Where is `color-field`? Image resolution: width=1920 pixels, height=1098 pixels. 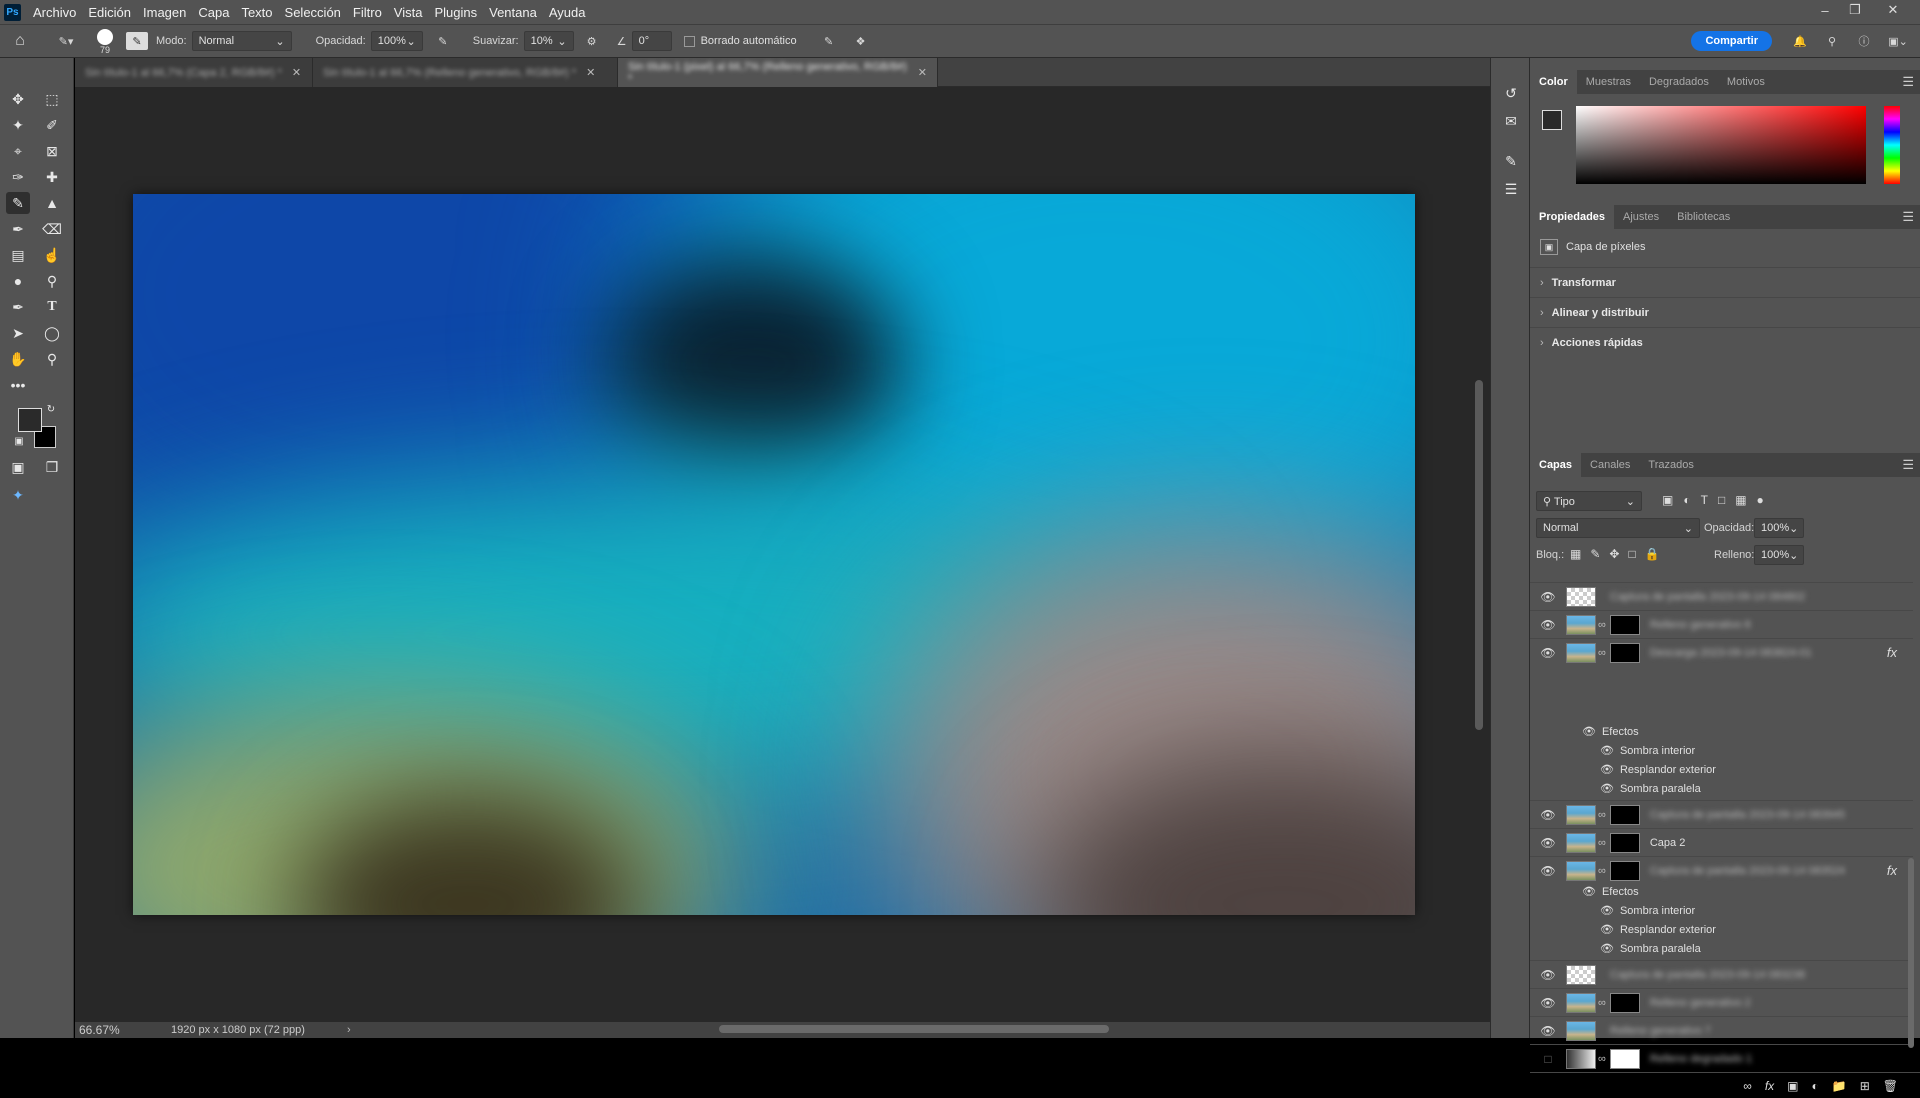
color-field is located at coordinates (1721, 145).